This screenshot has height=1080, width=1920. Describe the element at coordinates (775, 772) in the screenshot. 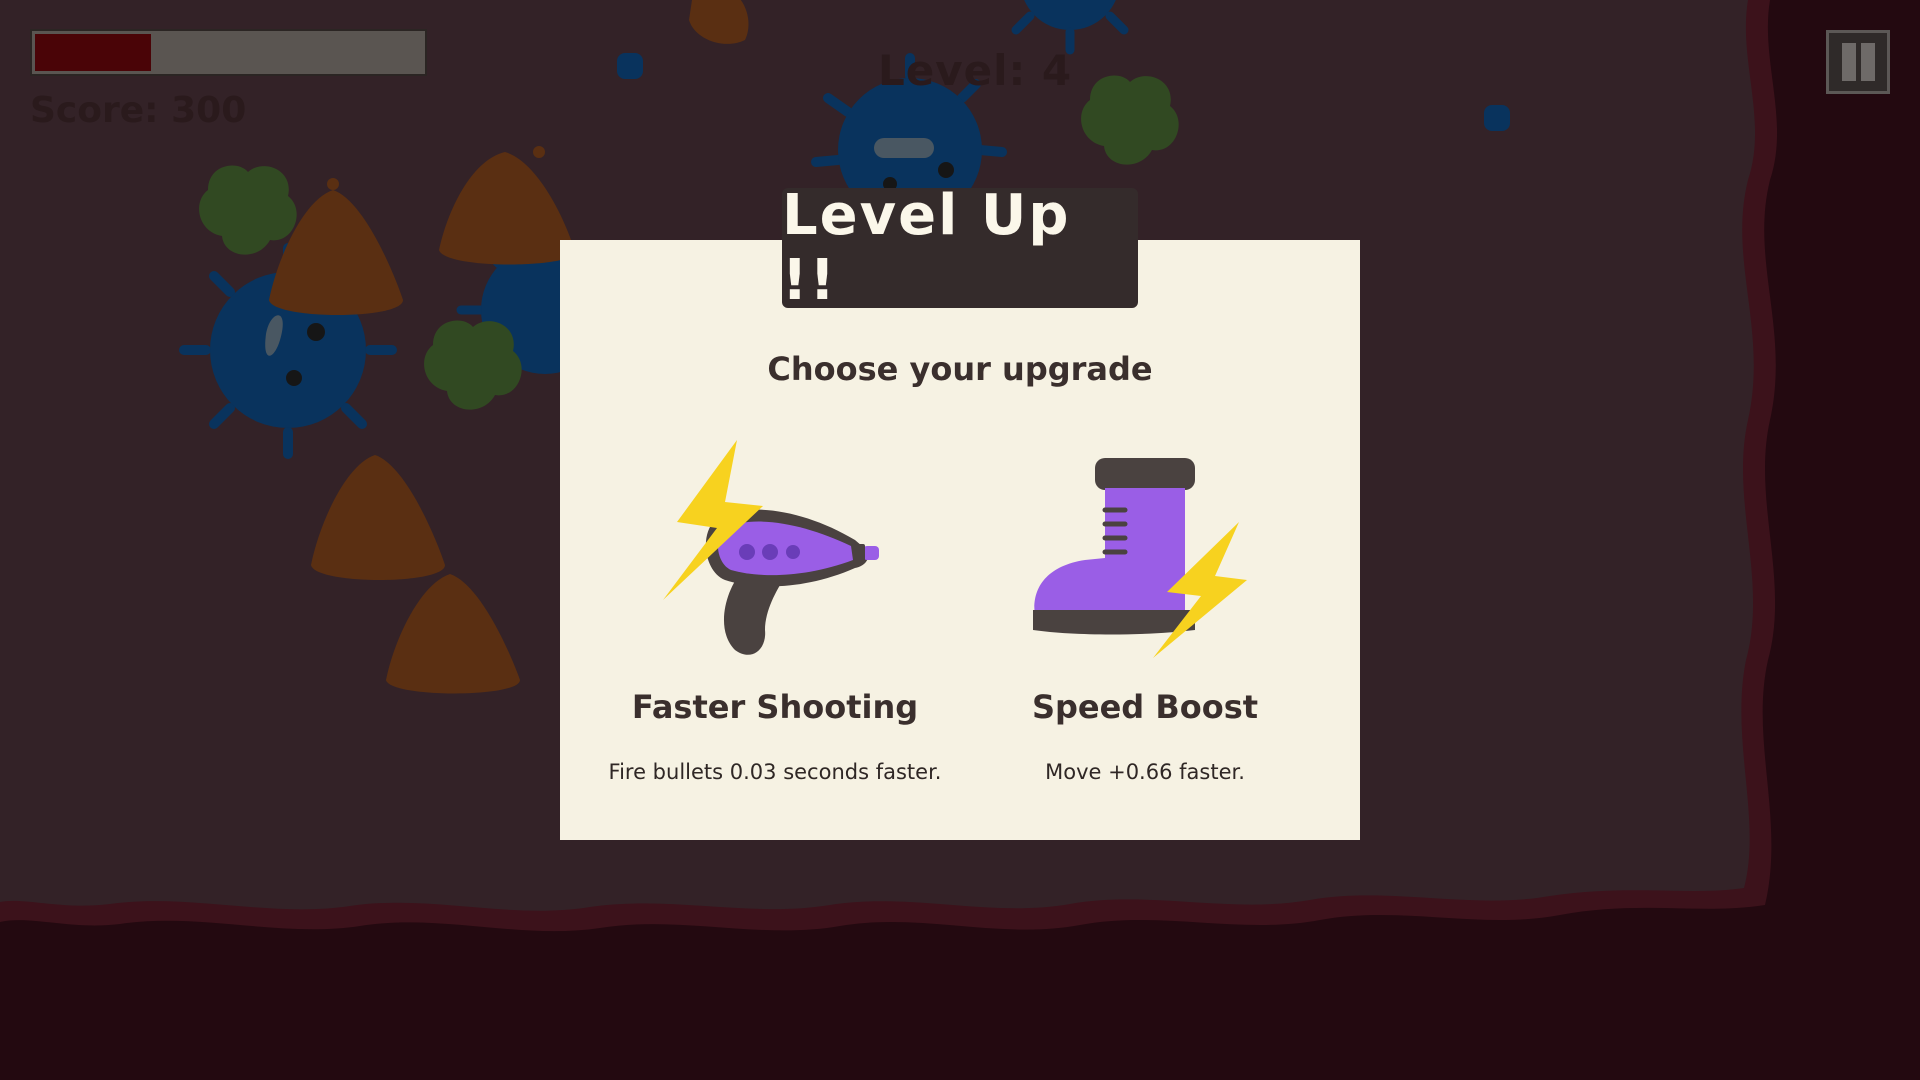

I see `upgrade-option-description: Fire bullets 0.03 seconds faster.` at that location.